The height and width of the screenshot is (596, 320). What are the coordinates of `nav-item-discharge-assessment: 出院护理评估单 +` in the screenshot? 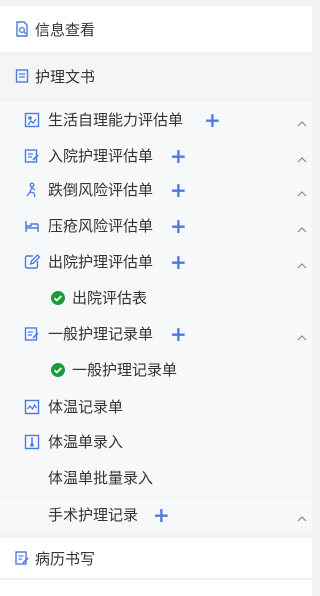 It's located at (156, 262).